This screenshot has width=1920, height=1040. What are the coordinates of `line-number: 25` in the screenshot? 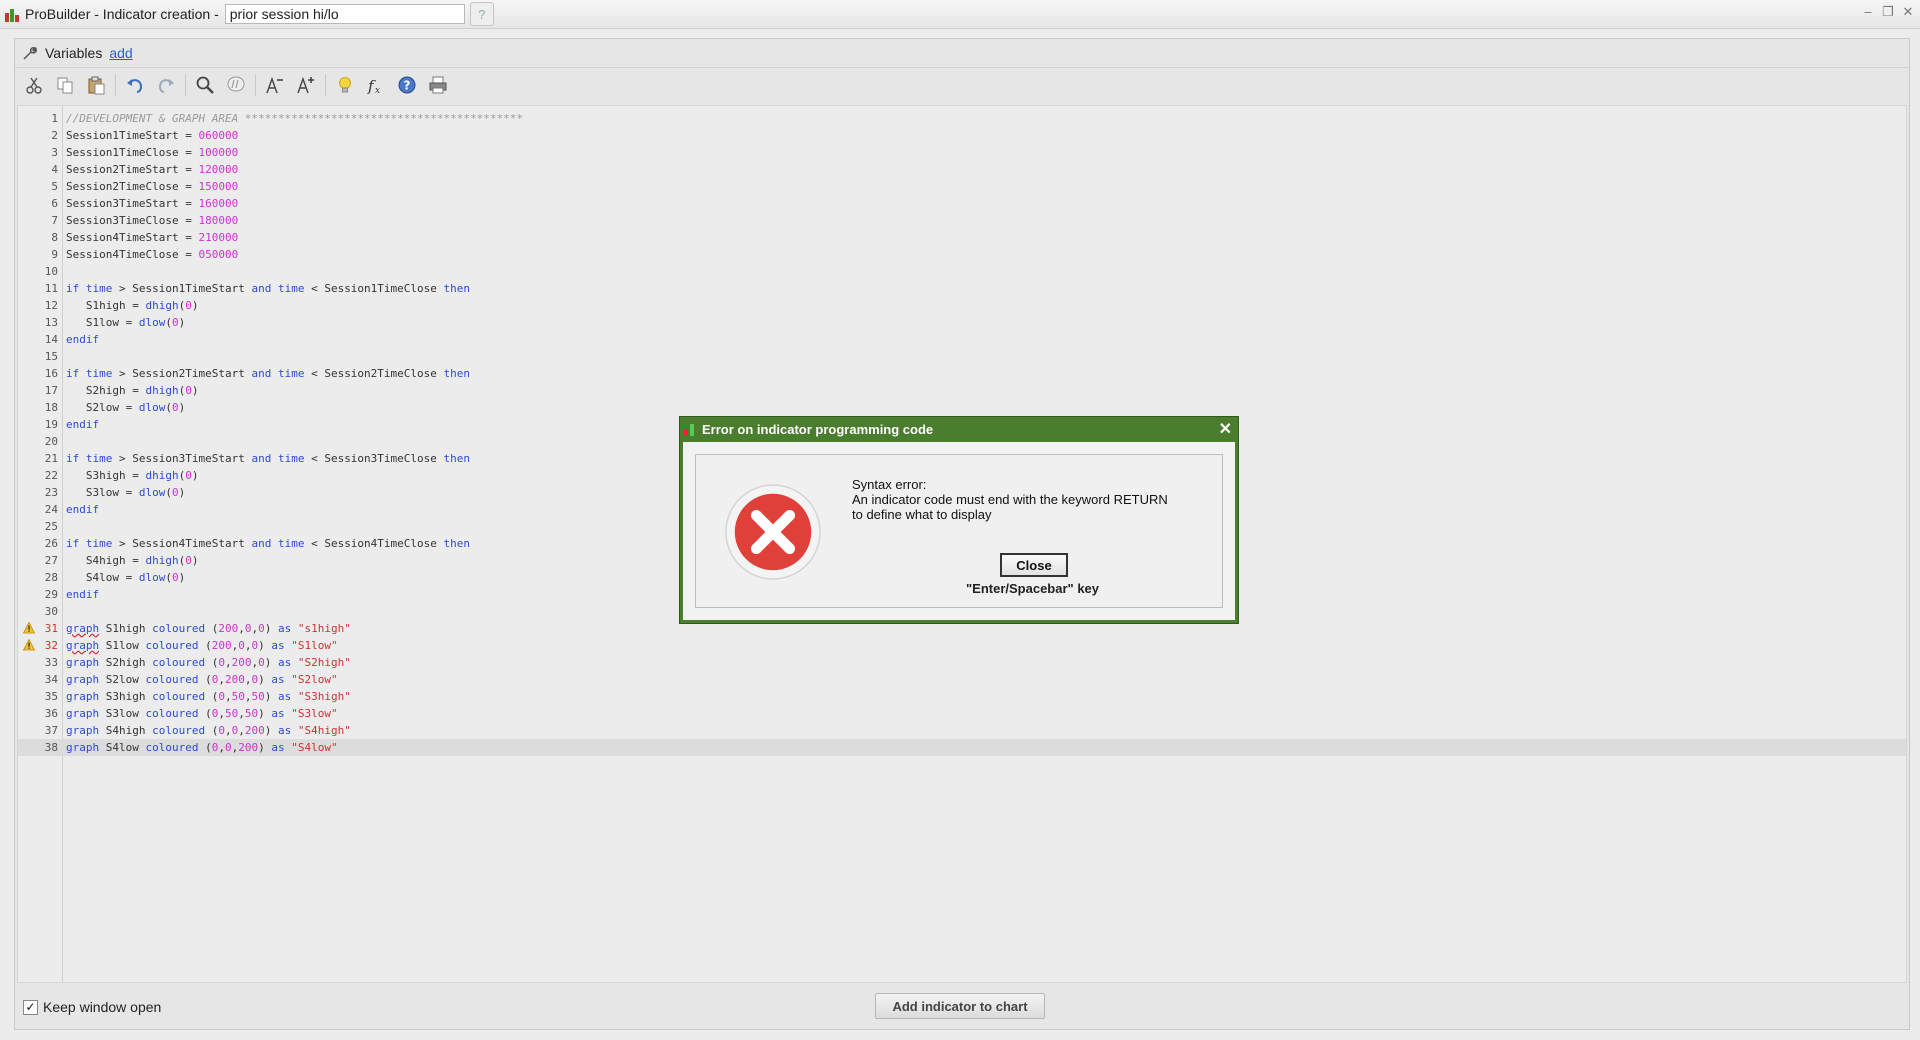 It's located at (51, 526).